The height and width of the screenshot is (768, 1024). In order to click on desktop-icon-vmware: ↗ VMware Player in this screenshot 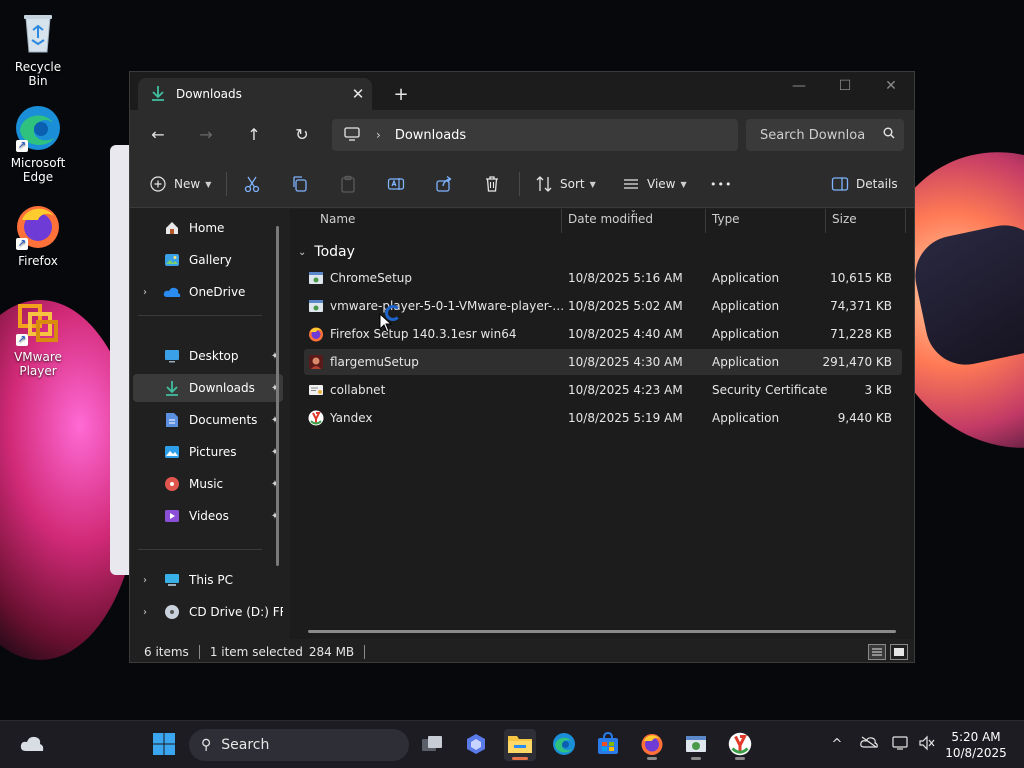, I will do `click(38, 338)`.